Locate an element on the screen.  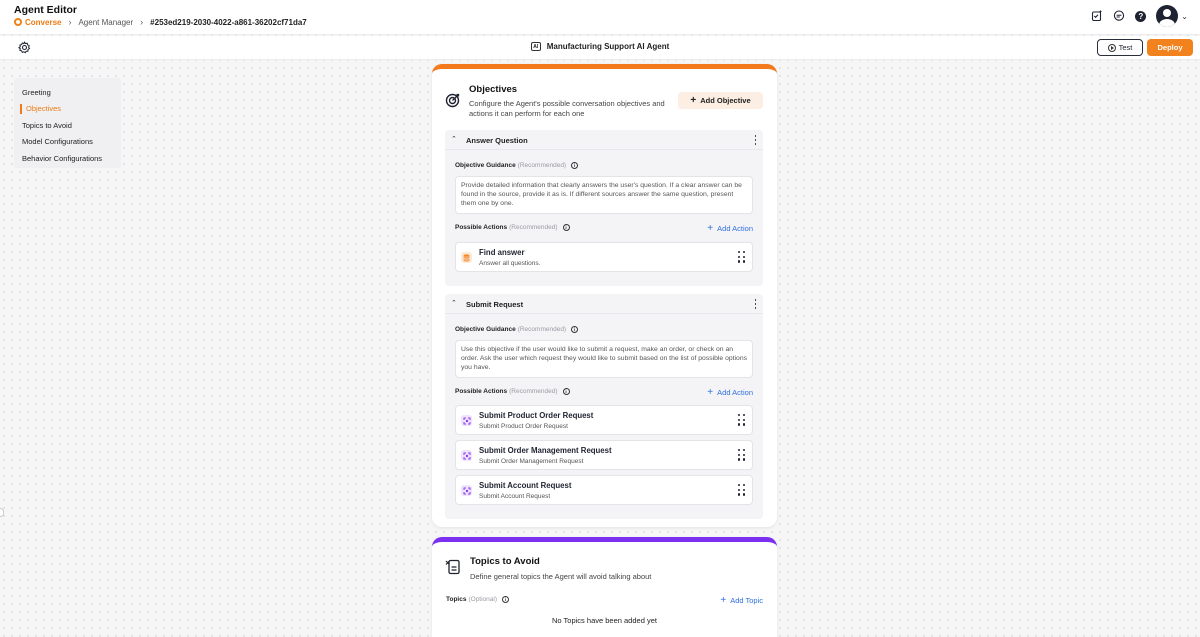
nav-item-model-configurations: Model Configurations is located at coordinates (67, 142).